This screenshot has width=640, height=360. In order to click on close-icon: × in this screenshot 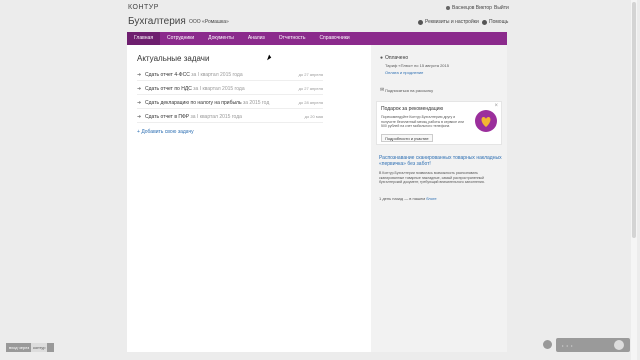, I will do `click(496, 106)`.